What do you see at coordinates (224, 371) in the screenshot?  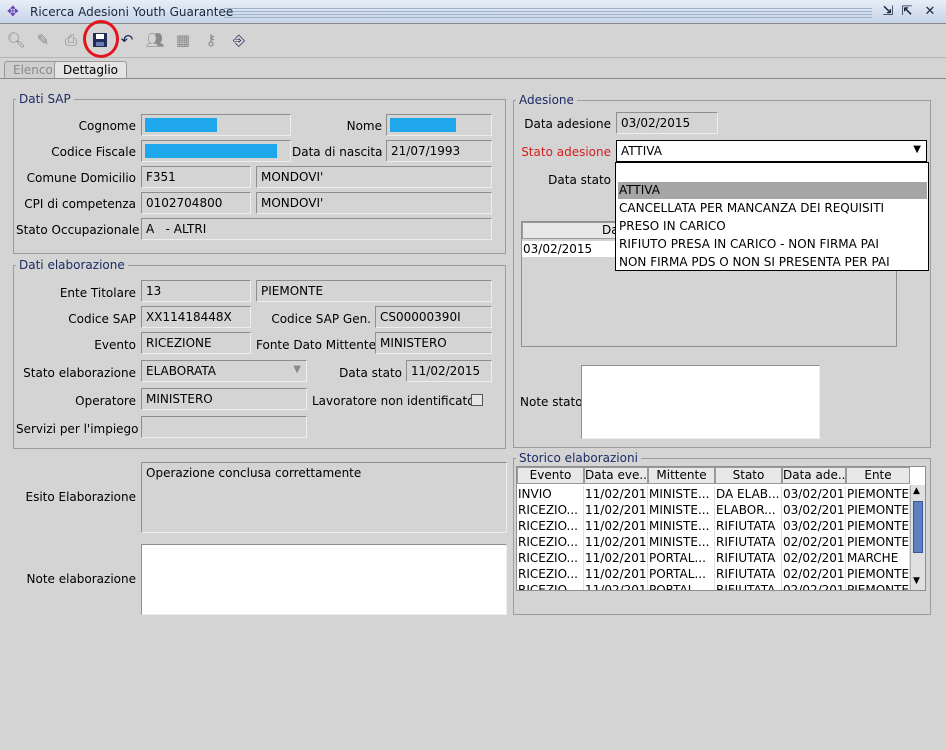 I see `stato-elab-select: ELABORATA ▼` at bounding box center [224, 371].